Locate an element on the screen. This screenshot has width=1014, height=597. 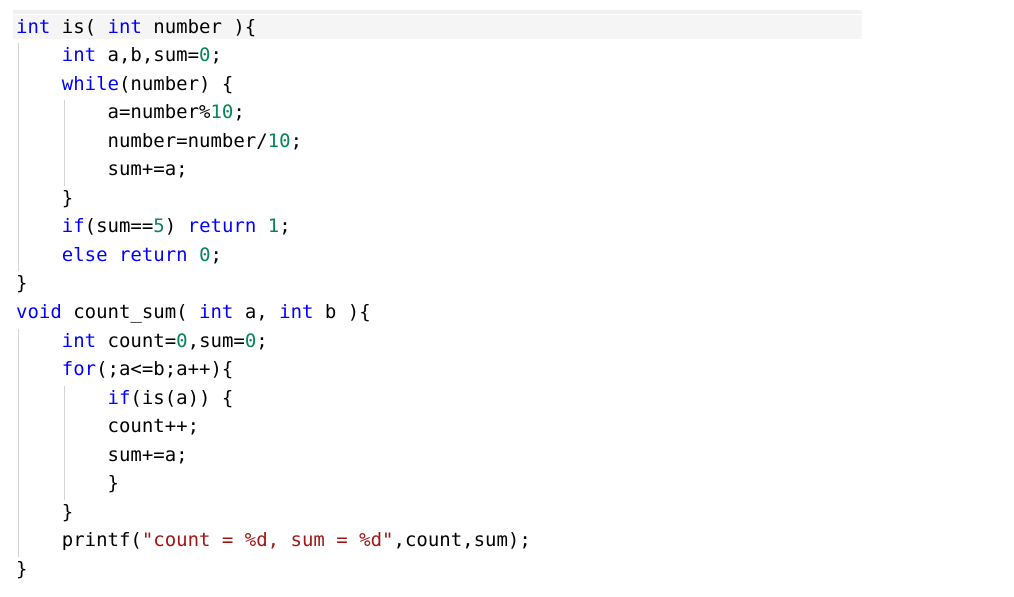
code-token: (sum== is located at coordinates (119, 226).